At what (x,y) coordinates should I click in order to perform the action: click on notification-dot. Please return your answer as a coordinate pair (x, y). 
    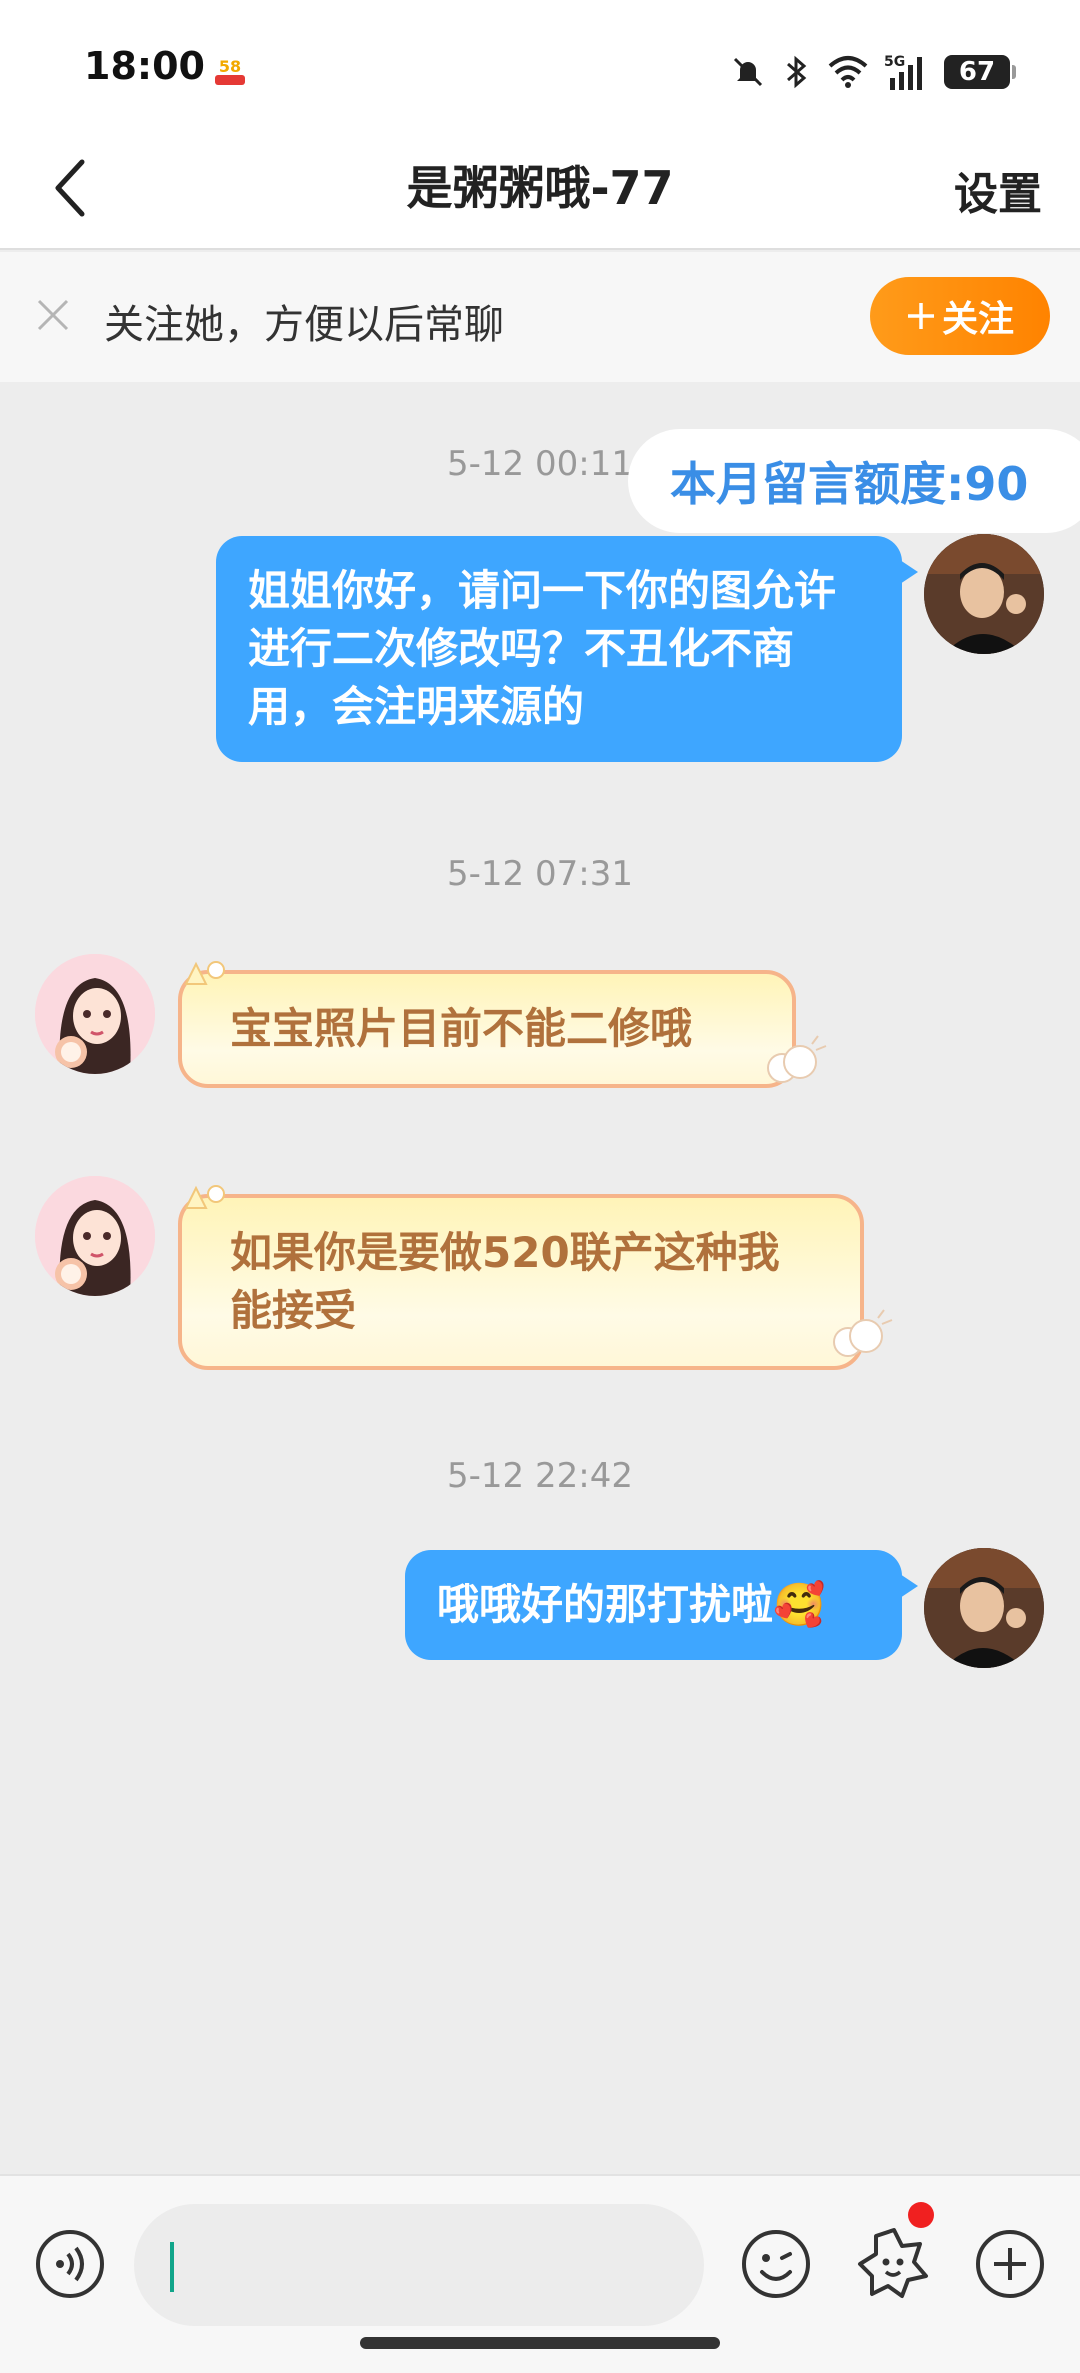
    Looking at the image, I should click on (921, 2215).